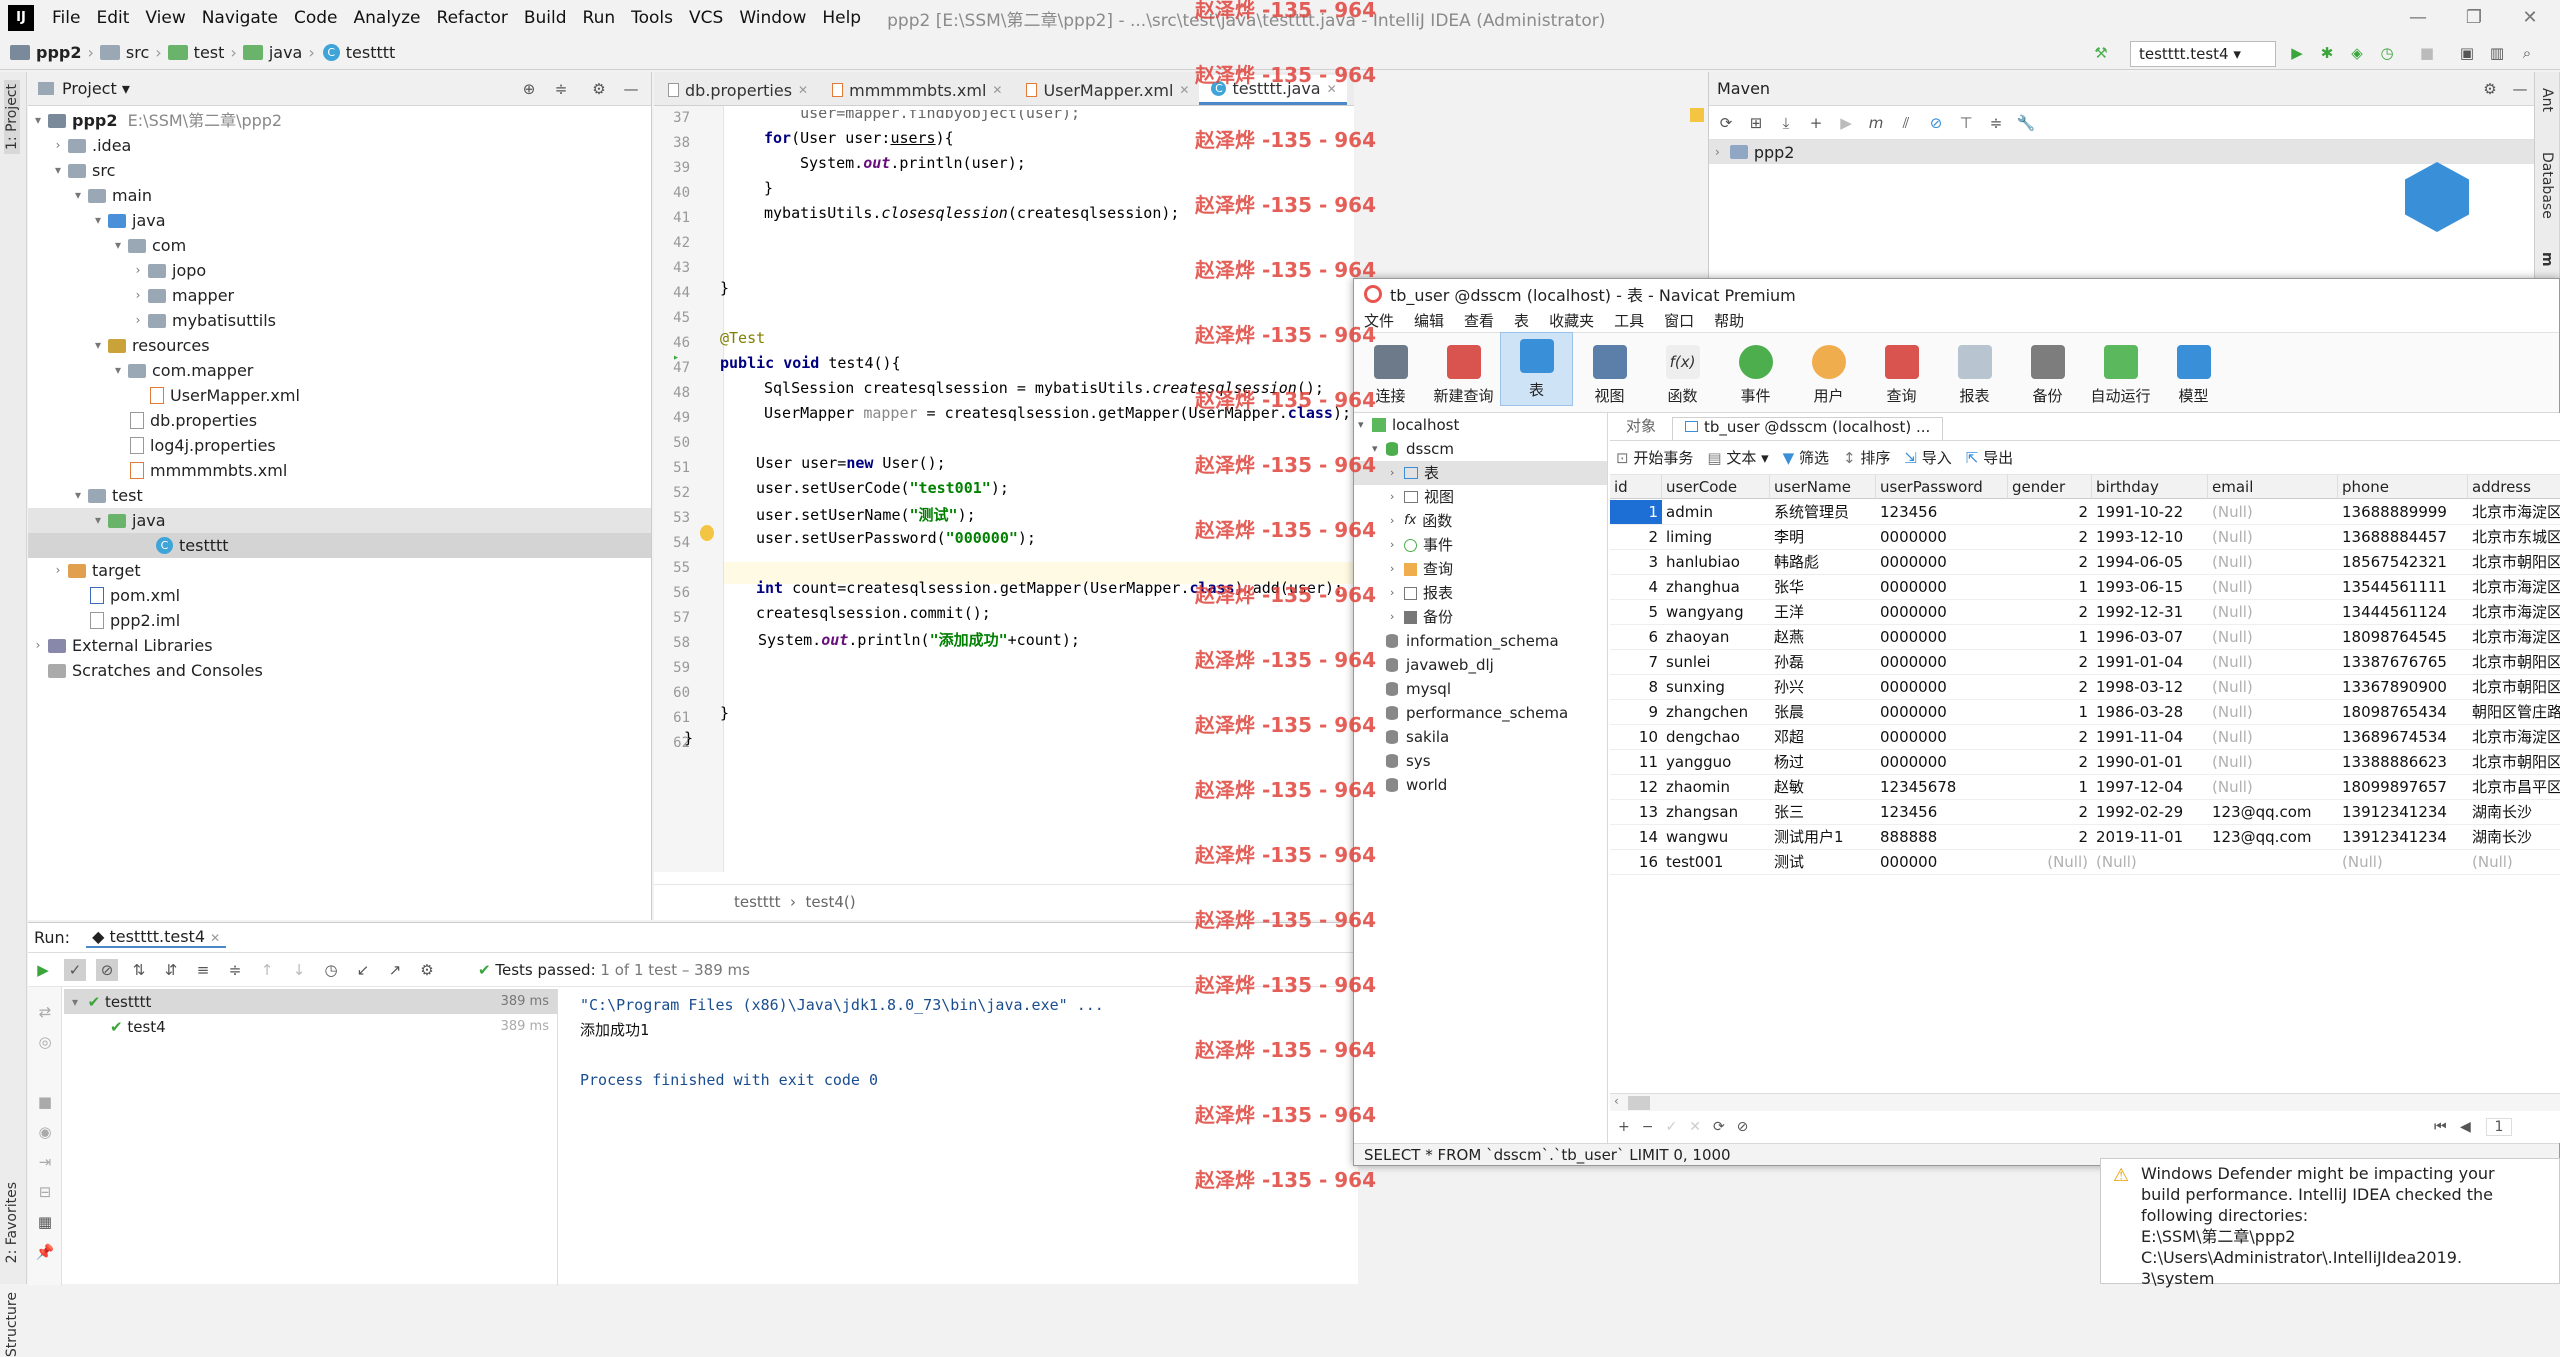 The image size is (2560, 1357). What do you see at coordinates (561, 89) in the screenshot?
I see `collapse-all-icon: ≑` at bounding box center [561, 89].